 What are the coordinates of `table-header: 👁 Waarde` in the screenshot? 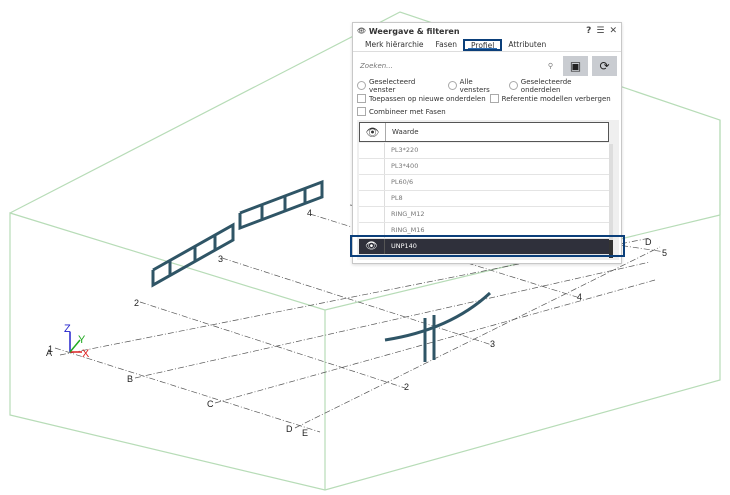 It's located at (484, 132).